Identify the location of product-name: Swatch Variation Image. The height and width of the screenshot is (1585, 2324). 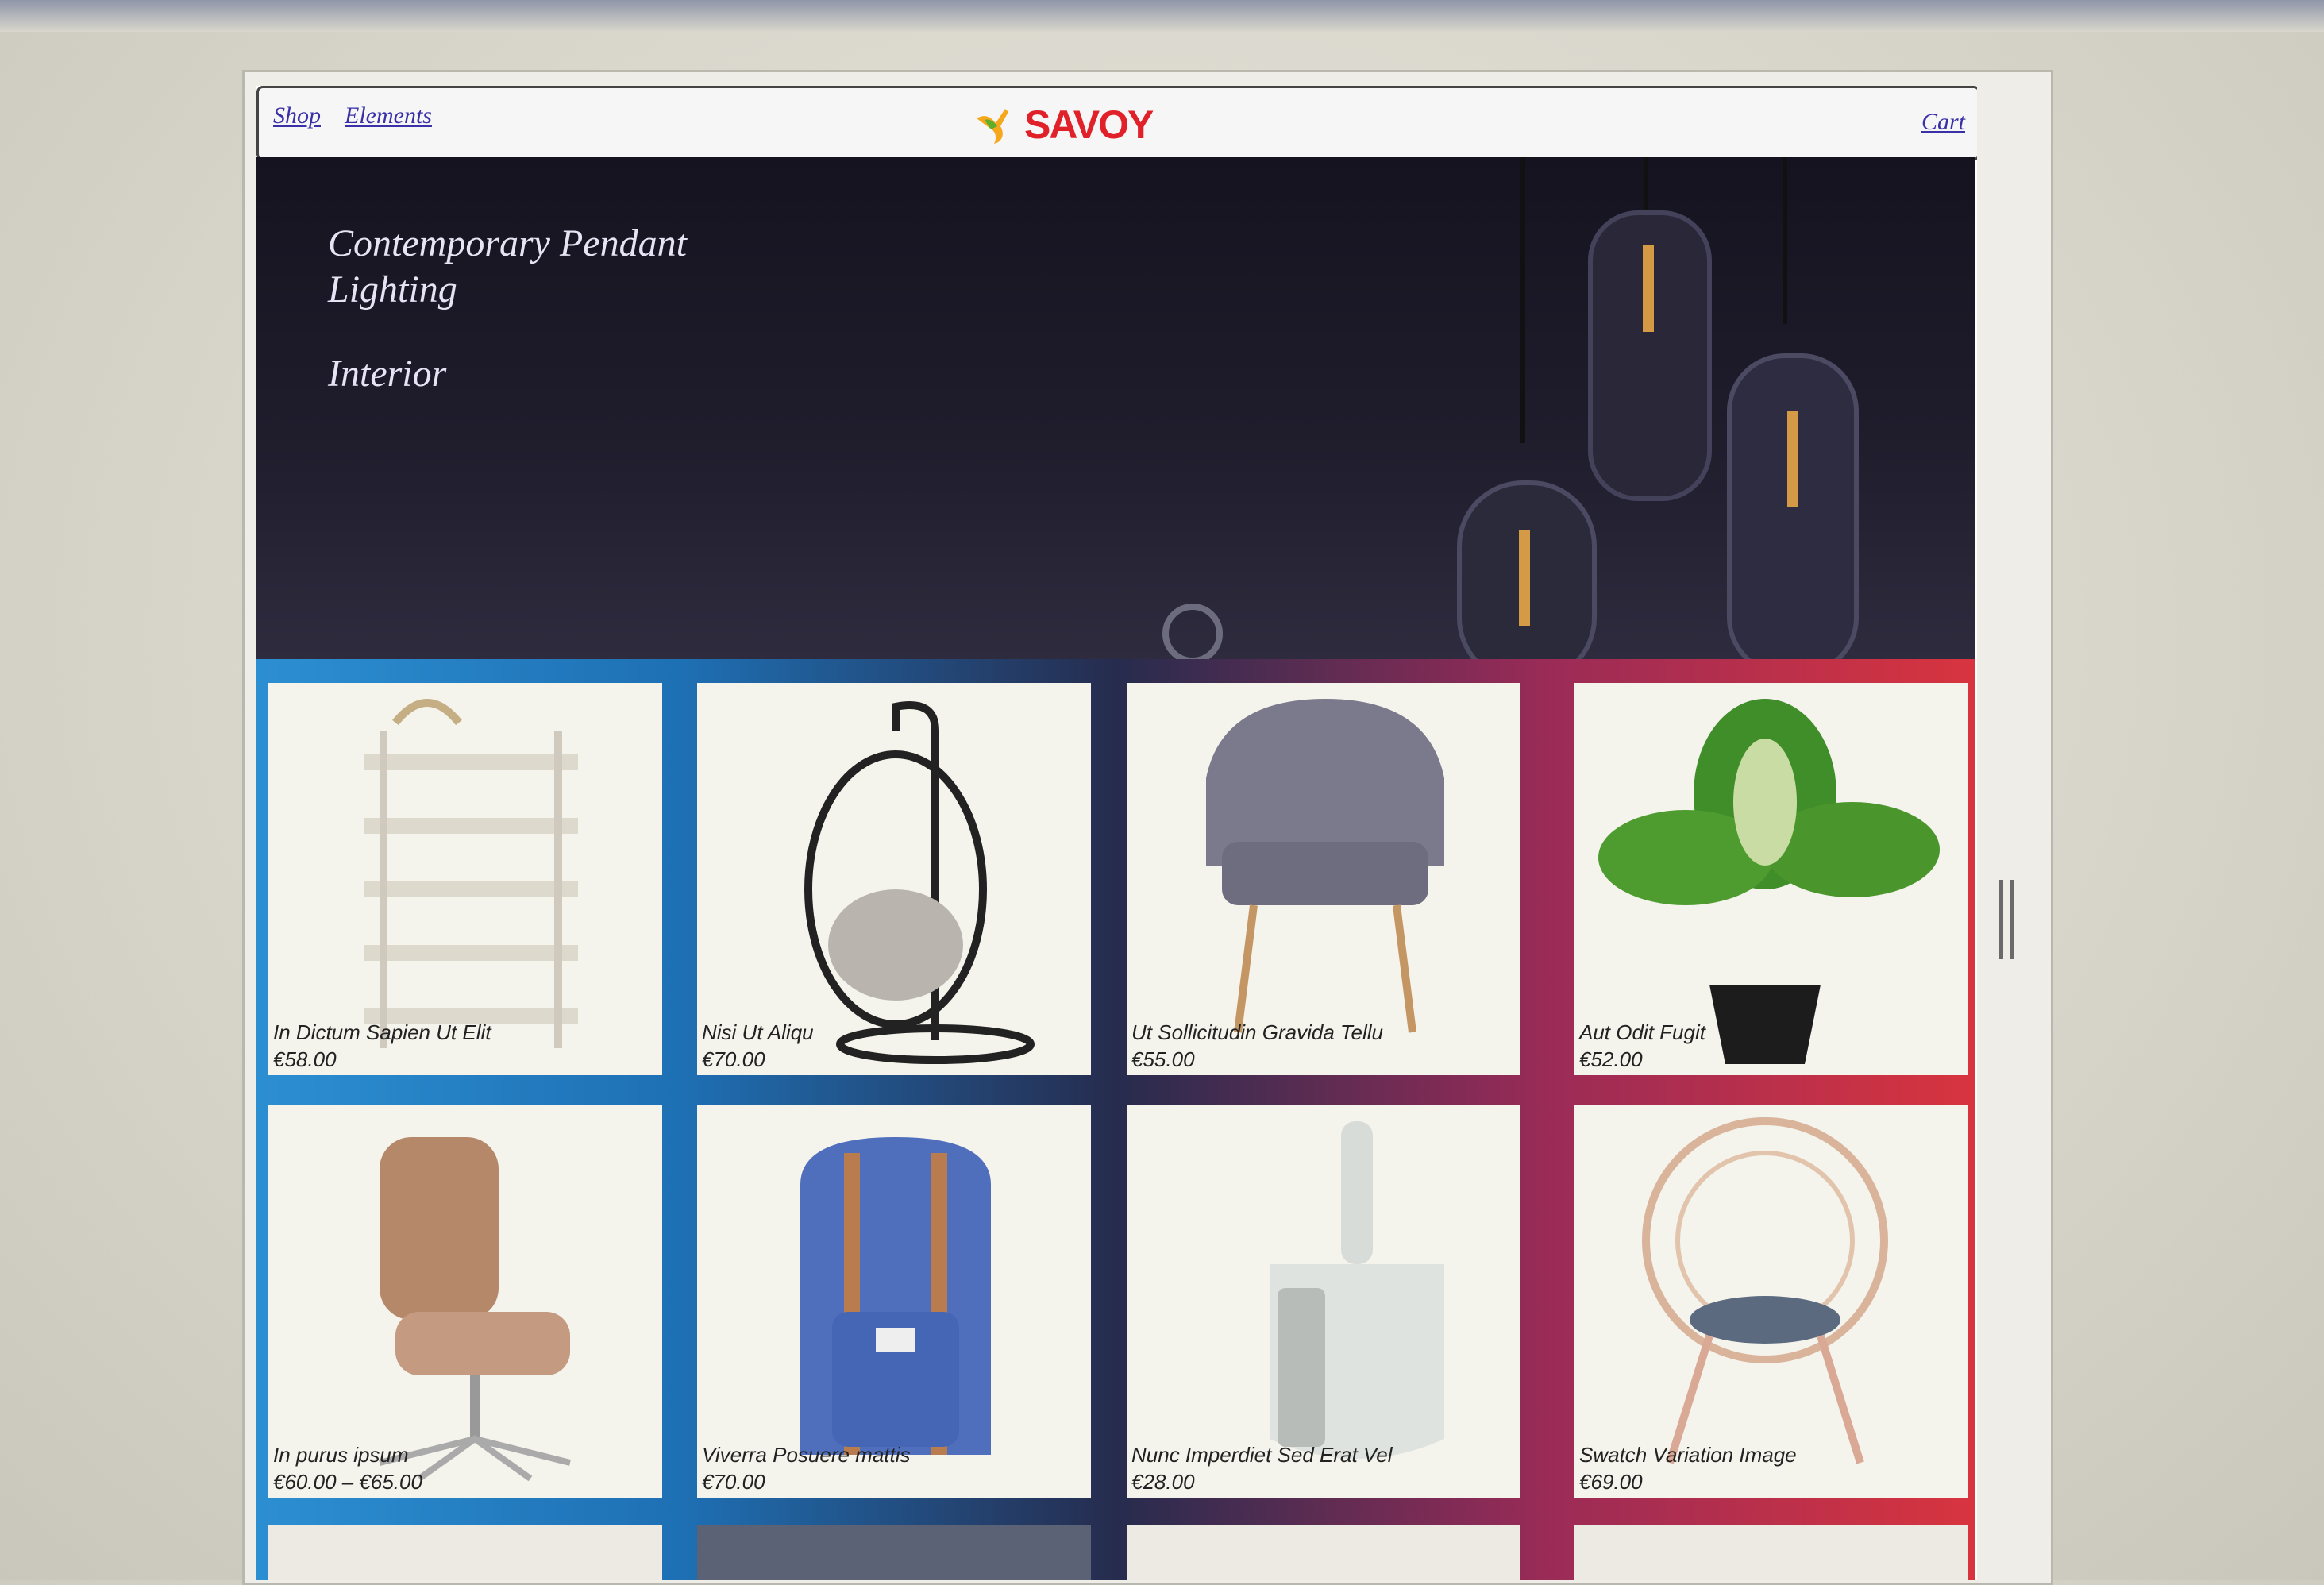
(1688, 1455).